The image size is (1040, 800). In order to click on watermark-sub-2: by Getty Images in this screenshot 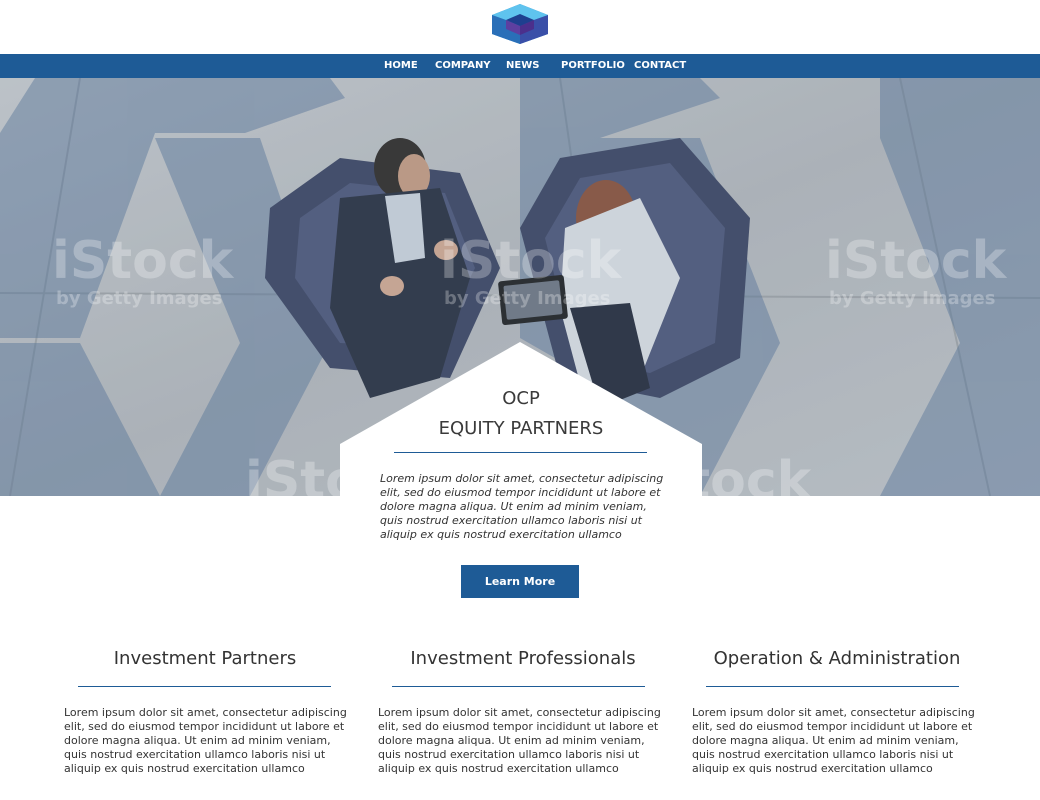, I will do `click(527, 298)`.